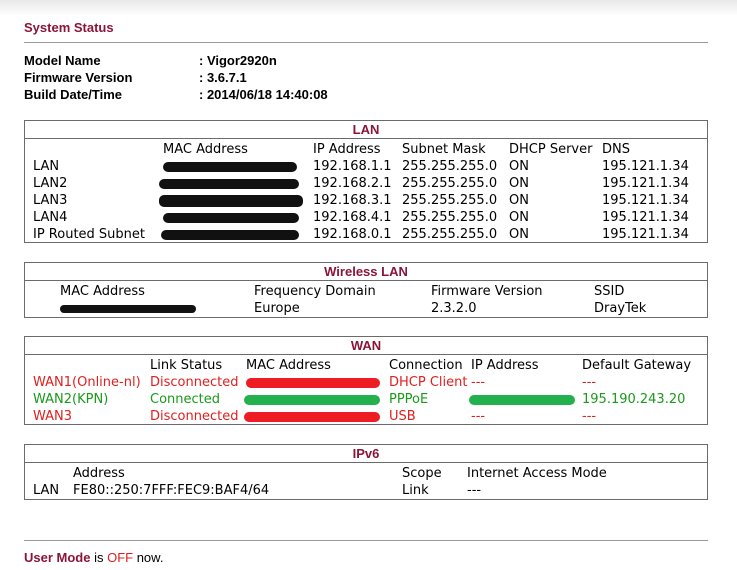 This screenshot has height=570, width=737. What do you see at coordinates (205, 149) in the screenshot?
I see `lan-col-mac: MAC Address` at bounding box center [205, 149].